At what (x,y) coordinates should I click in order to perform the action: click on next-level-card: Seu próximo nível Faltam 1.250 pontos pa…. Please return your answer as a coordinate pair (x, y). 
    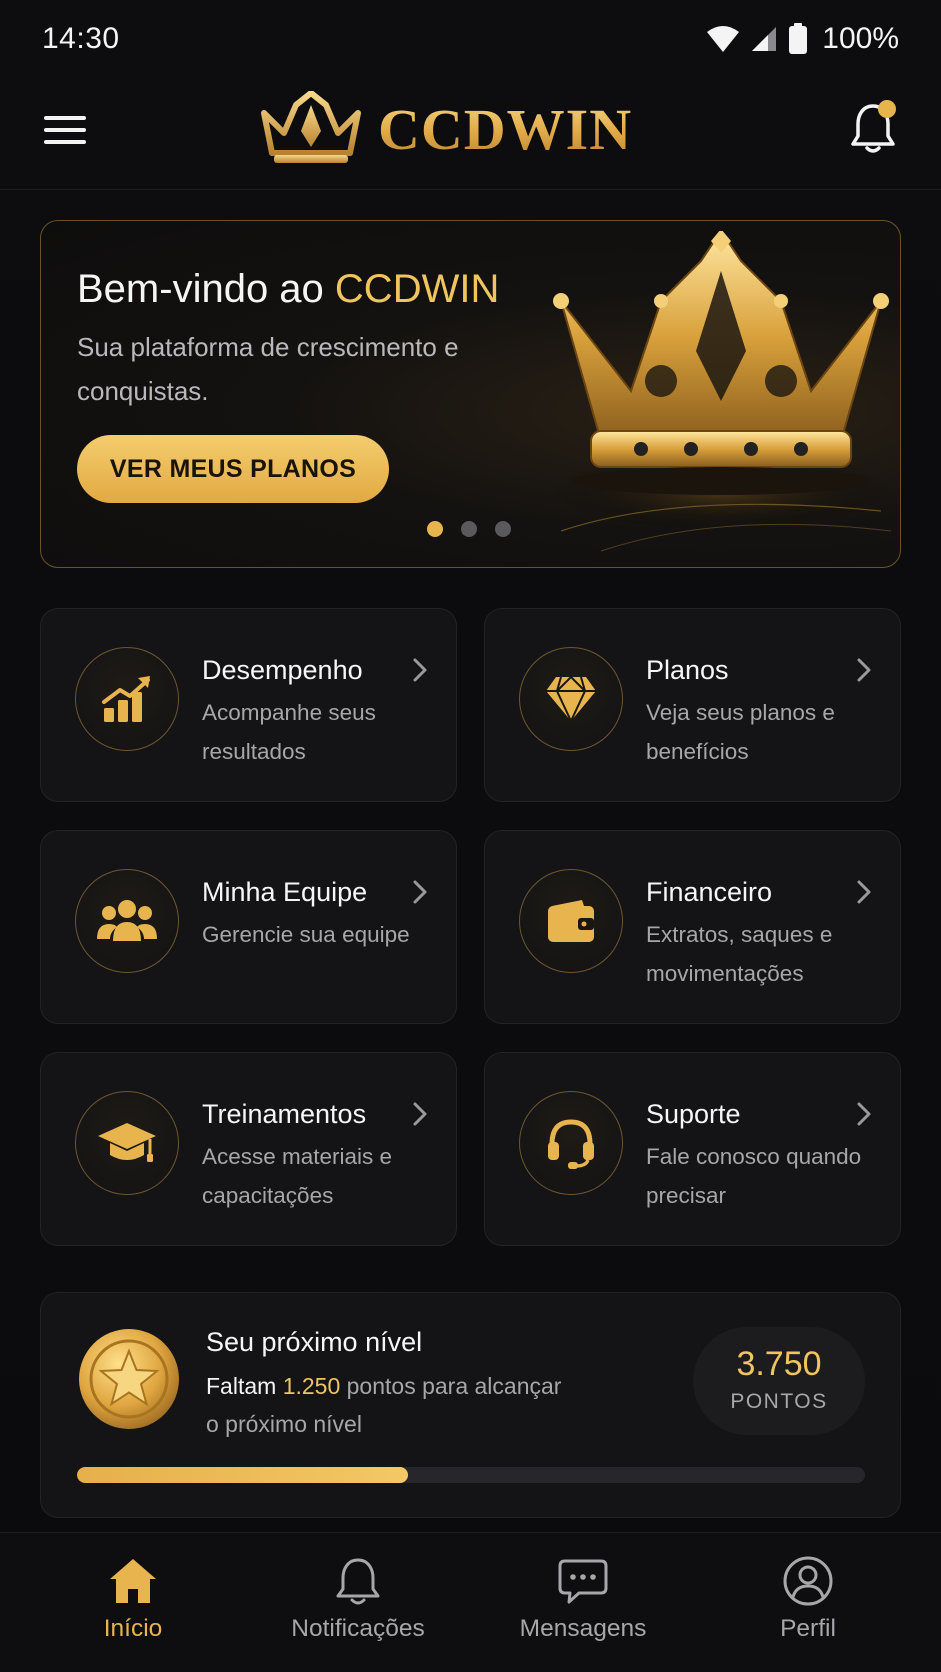
    Looking at the image, I should click on (470, 1405).